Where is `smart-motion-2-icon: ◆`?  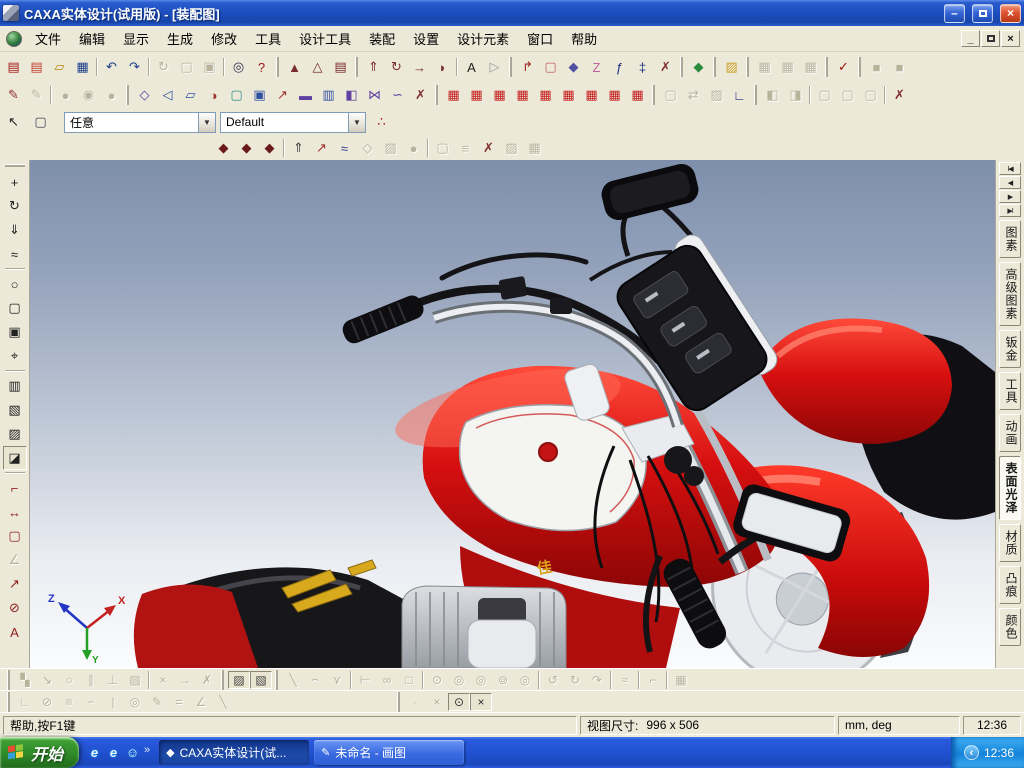 smart-motion-2-icon: ◆ is located at coordinates (246, 148).